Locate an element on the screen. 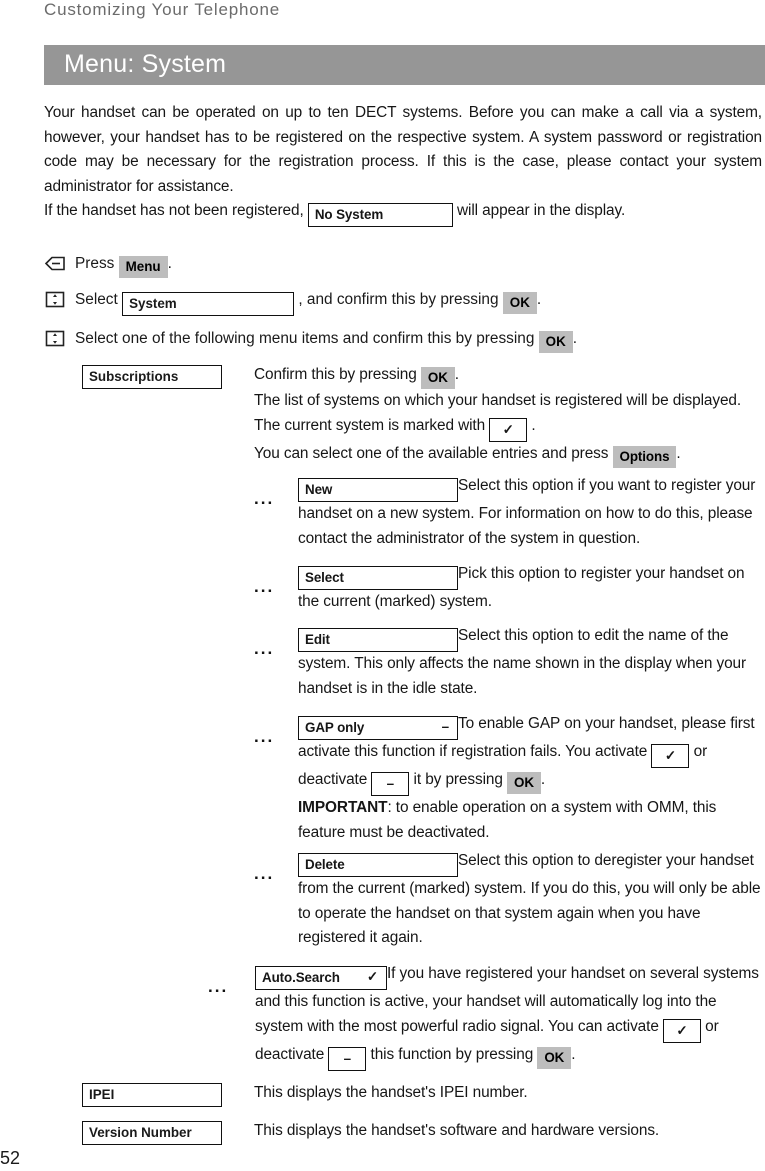  lcd-ipei: IPEI is located at coordinates (152, 1095).